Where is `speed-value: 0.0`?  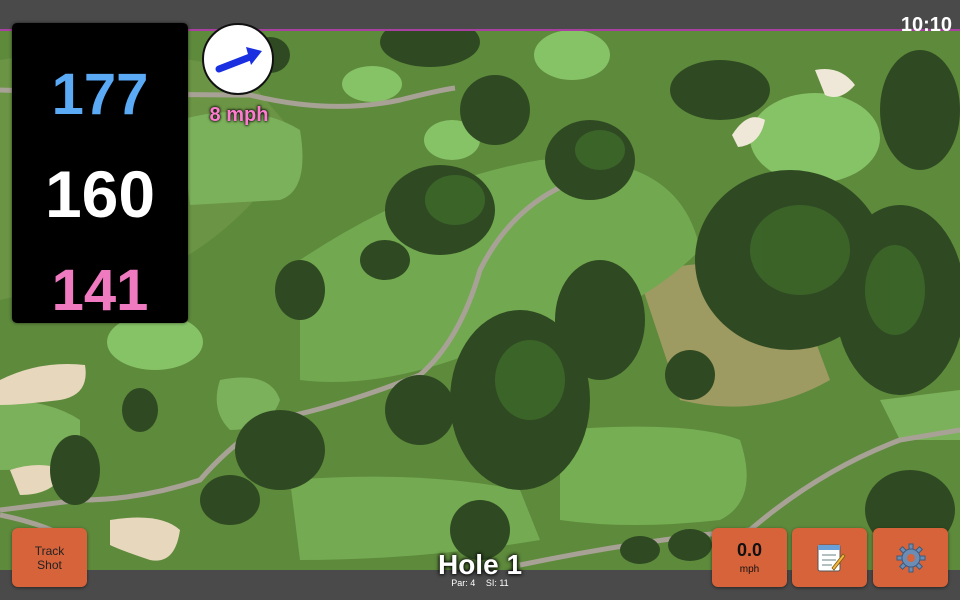
speed-value: 0.0 is located at coordinates (749, 550).